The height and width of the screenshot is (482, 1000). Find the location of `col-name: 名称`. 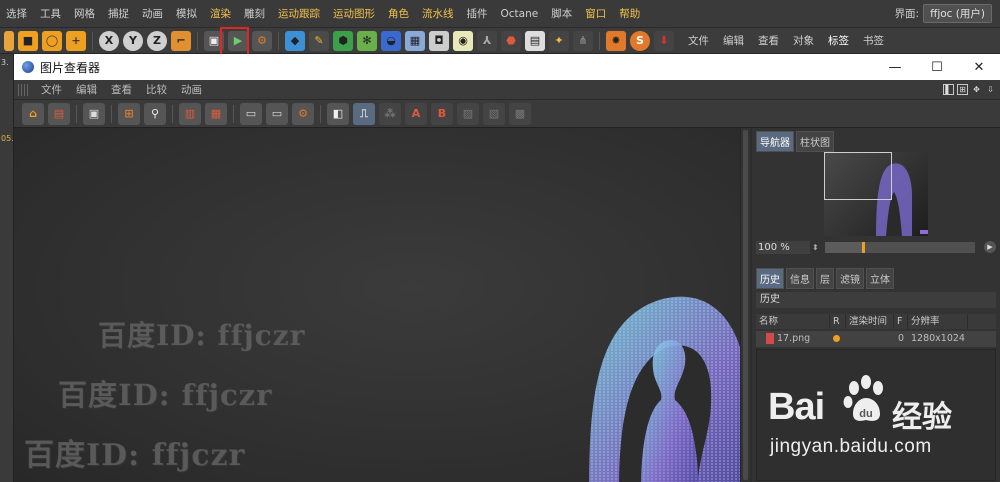

col-name: 名称 is located at coordinates (793, 321).